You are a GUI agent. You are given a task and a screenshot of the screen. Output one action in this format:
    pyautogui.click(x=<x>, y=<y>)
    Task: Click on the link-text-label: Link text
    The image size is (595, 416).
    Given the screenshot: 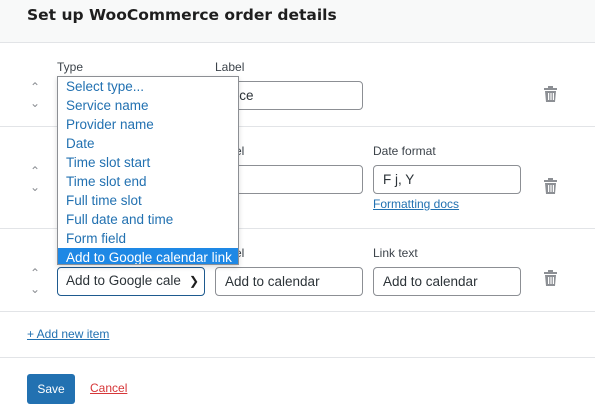 What is the action you would take?
    pyautogui.click(x=395, y=253)
    